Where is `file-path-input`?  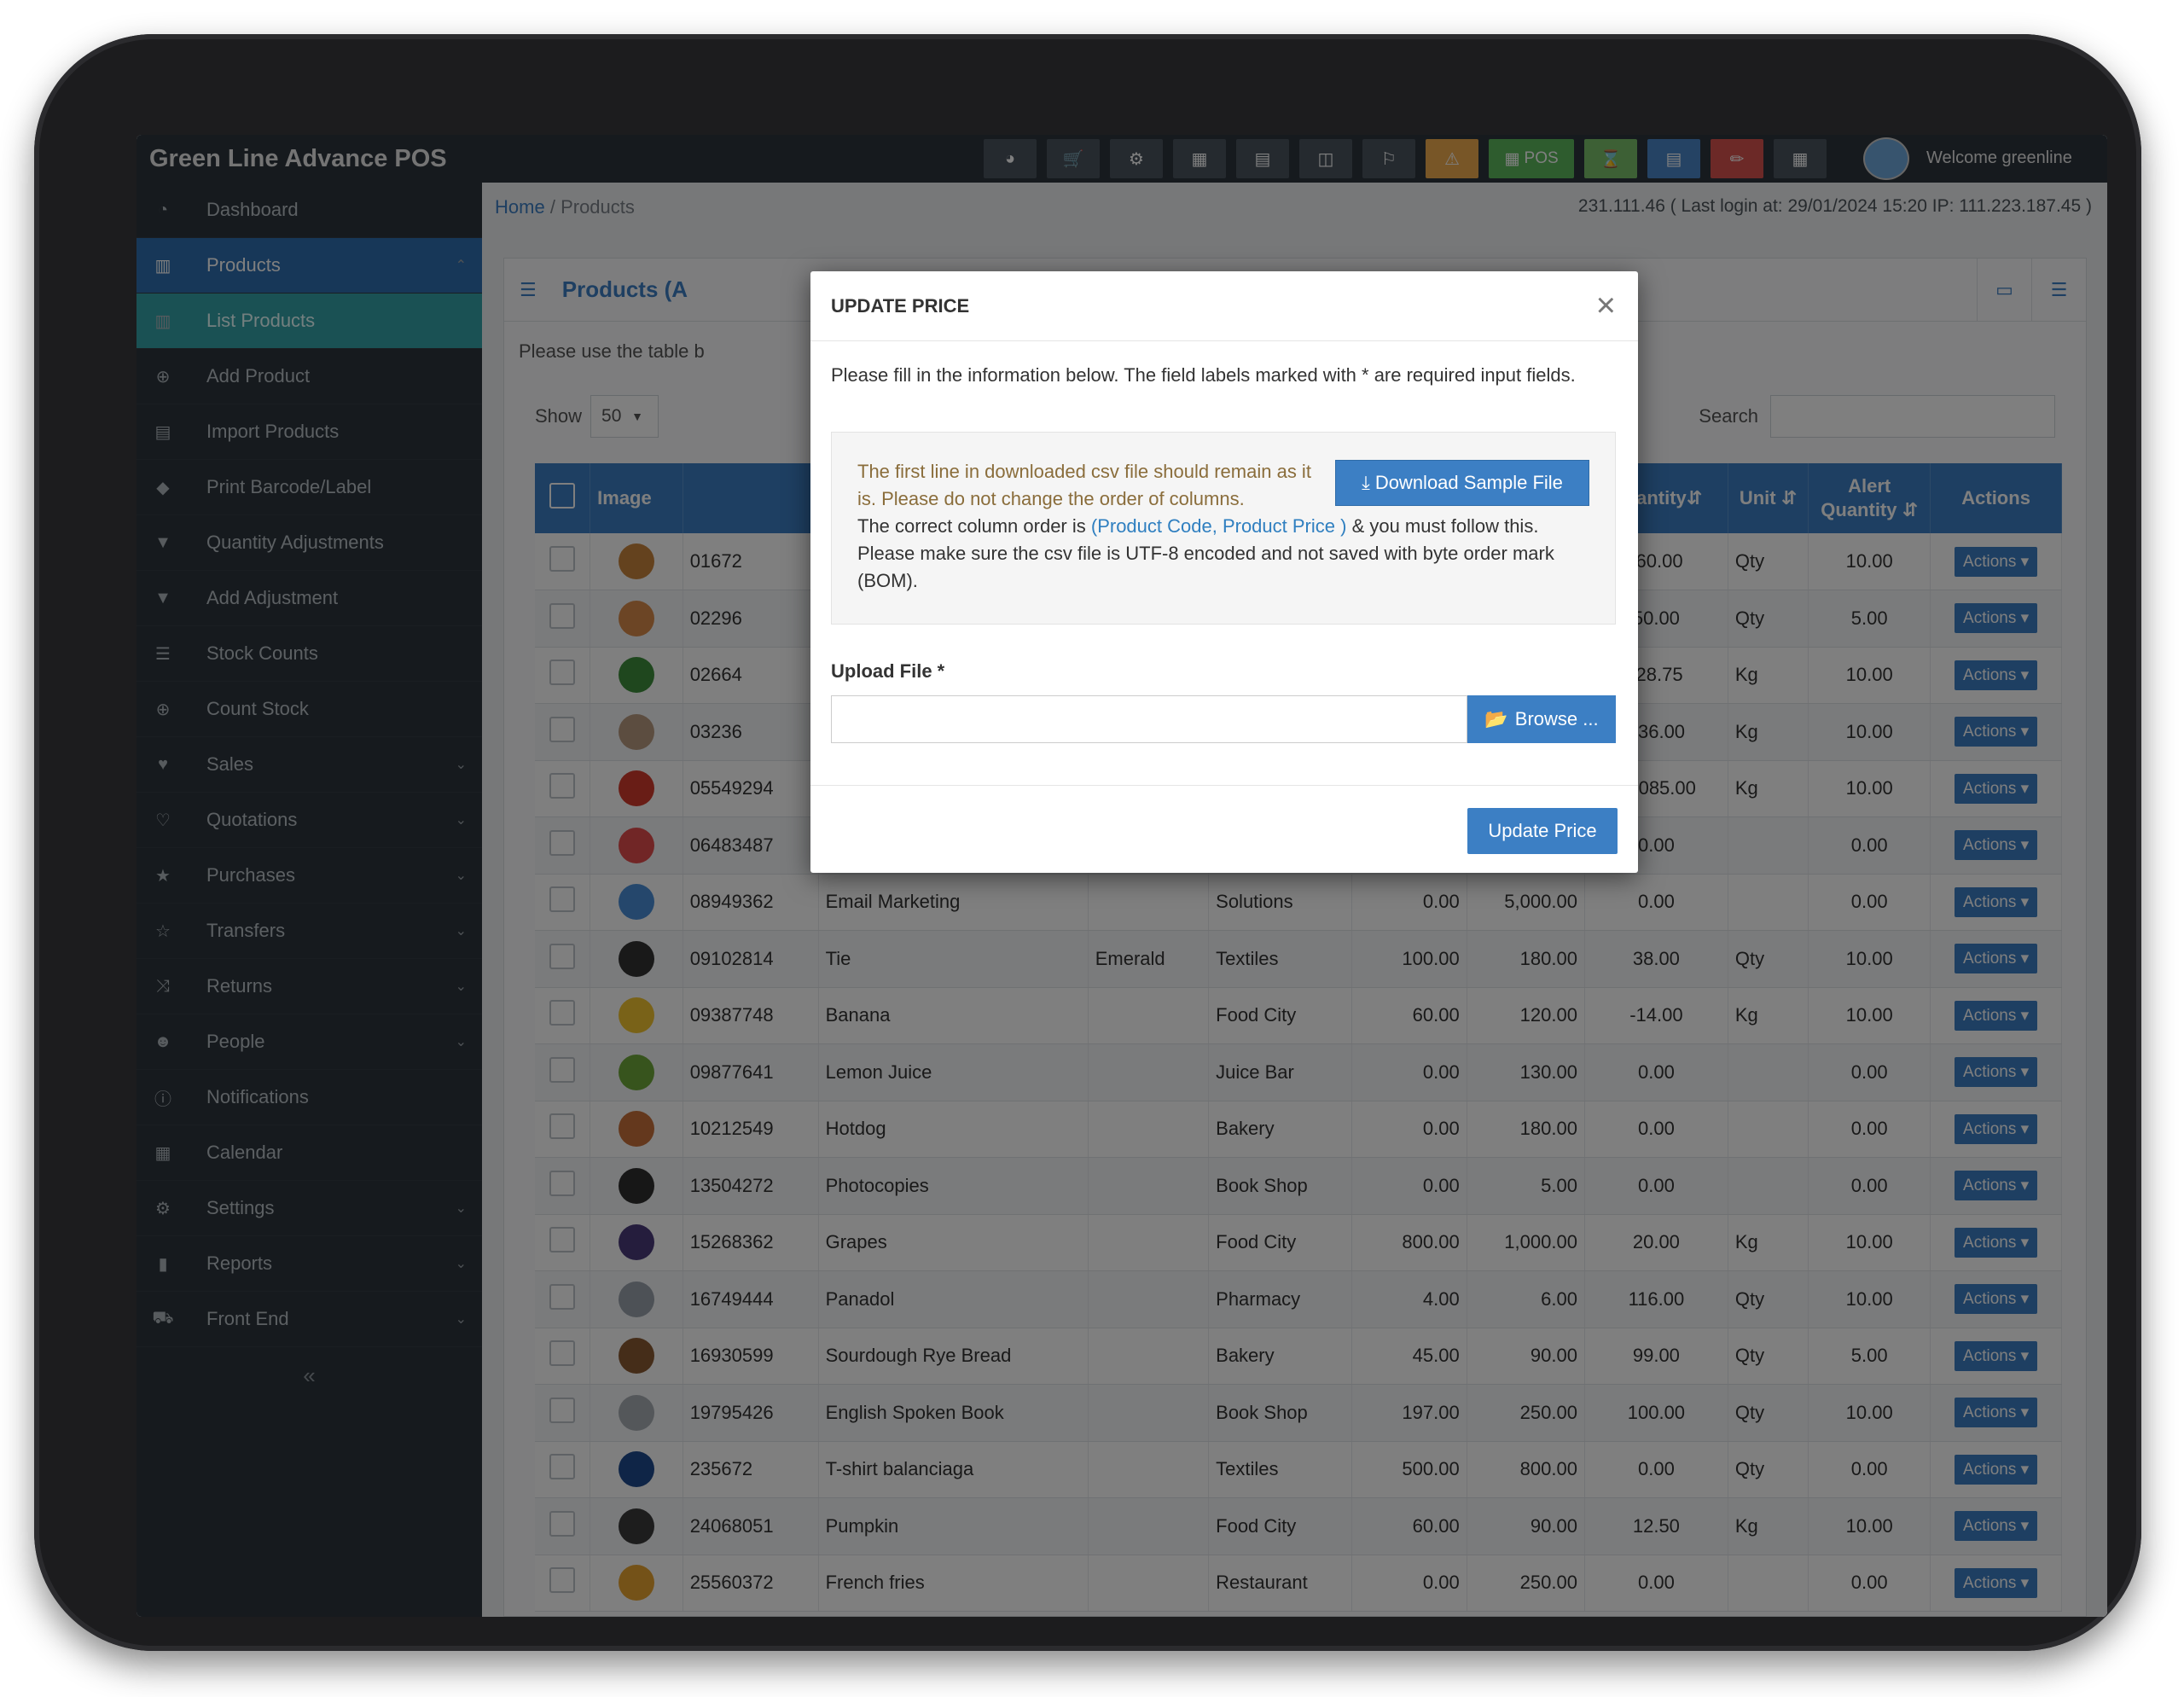 file-path-input is located at coordinates (1149, 719).